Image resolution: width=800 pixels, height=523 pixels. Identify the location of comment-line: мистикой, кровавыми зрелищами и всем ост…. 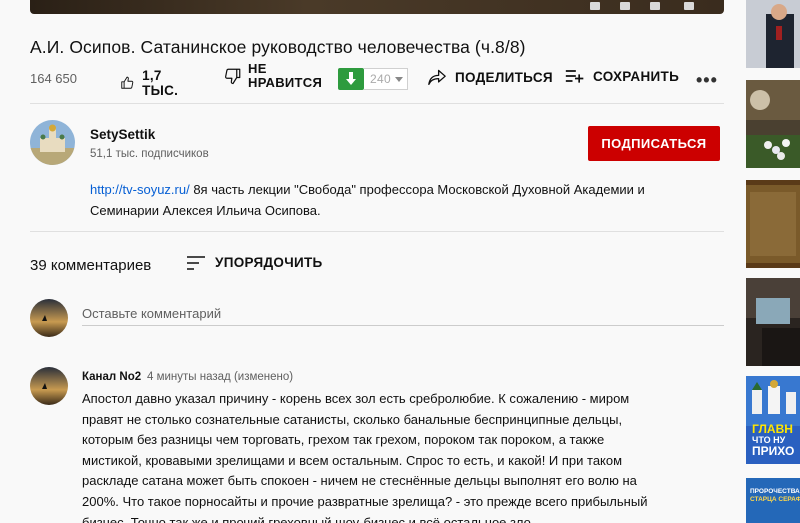
(352, 460).